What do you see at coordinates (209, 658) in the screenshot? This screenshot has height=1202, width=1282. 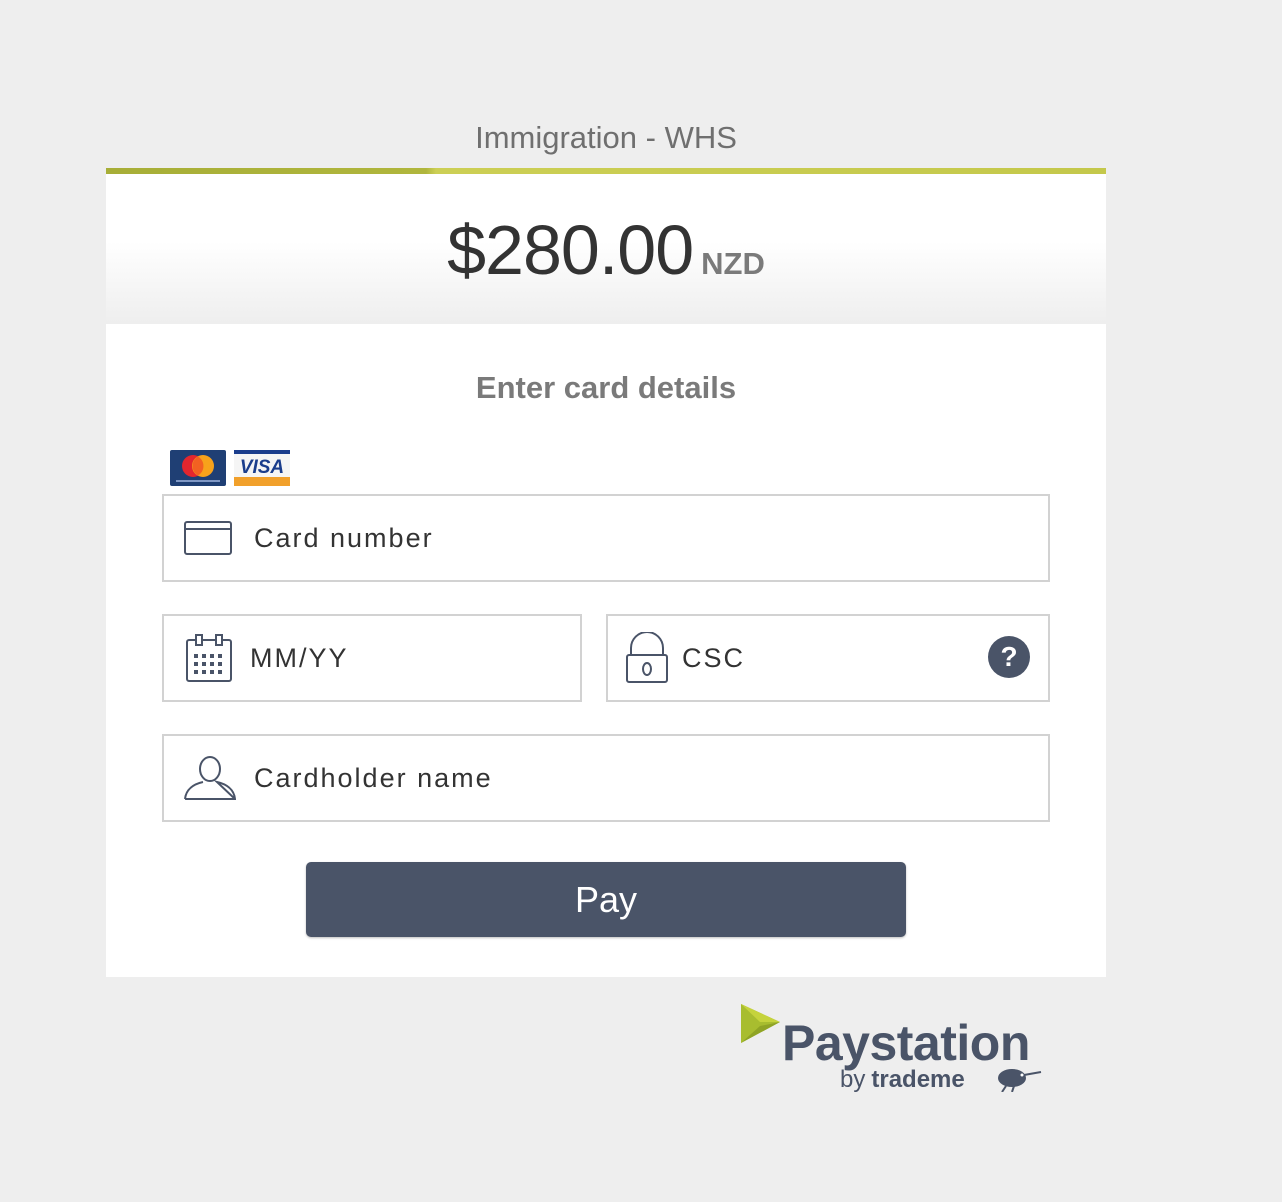 I see `calendar-icon` at bounding box center [209, 658].